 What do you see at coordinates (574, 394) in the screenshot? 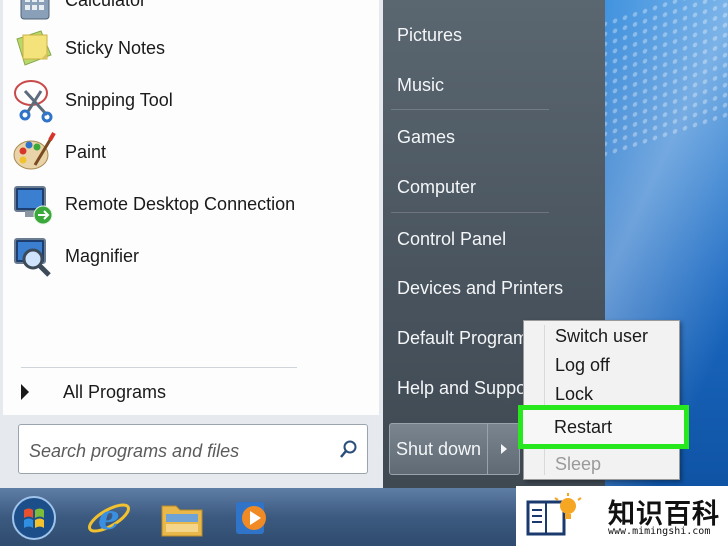
I see `menu-item-lock: Lock` at bounding box center [574, 394].